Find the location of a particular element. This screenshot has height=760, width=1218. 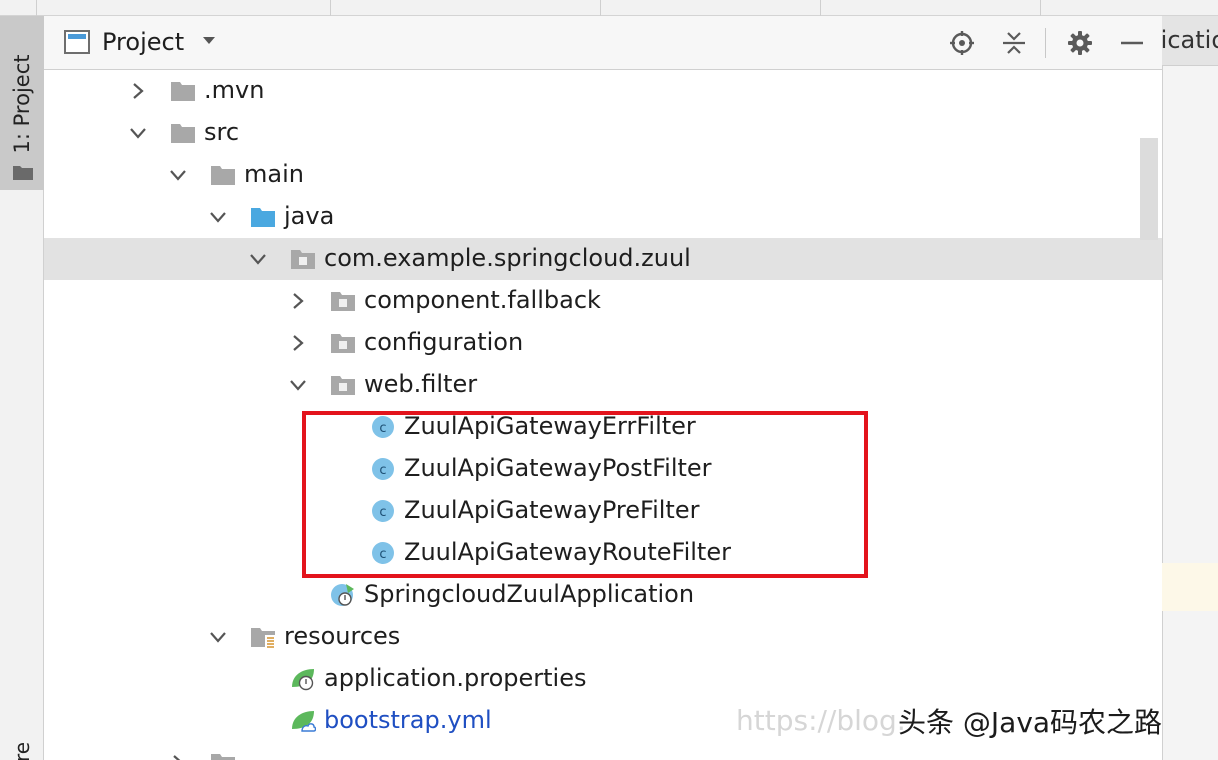

highlight-box is located at coordinates (585, 494).